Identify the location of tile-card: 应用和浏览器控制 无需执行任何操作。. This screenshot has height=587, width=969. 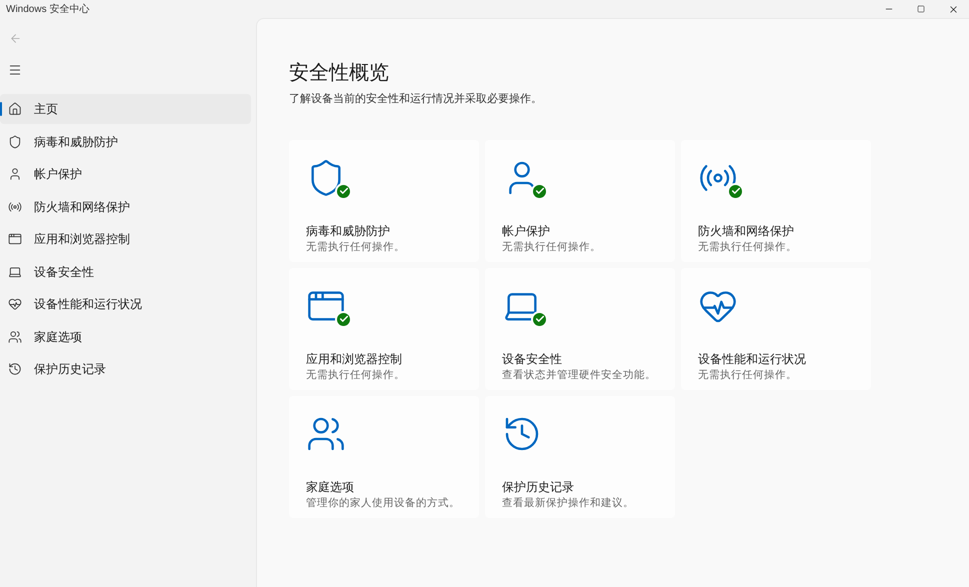
(384, 329).